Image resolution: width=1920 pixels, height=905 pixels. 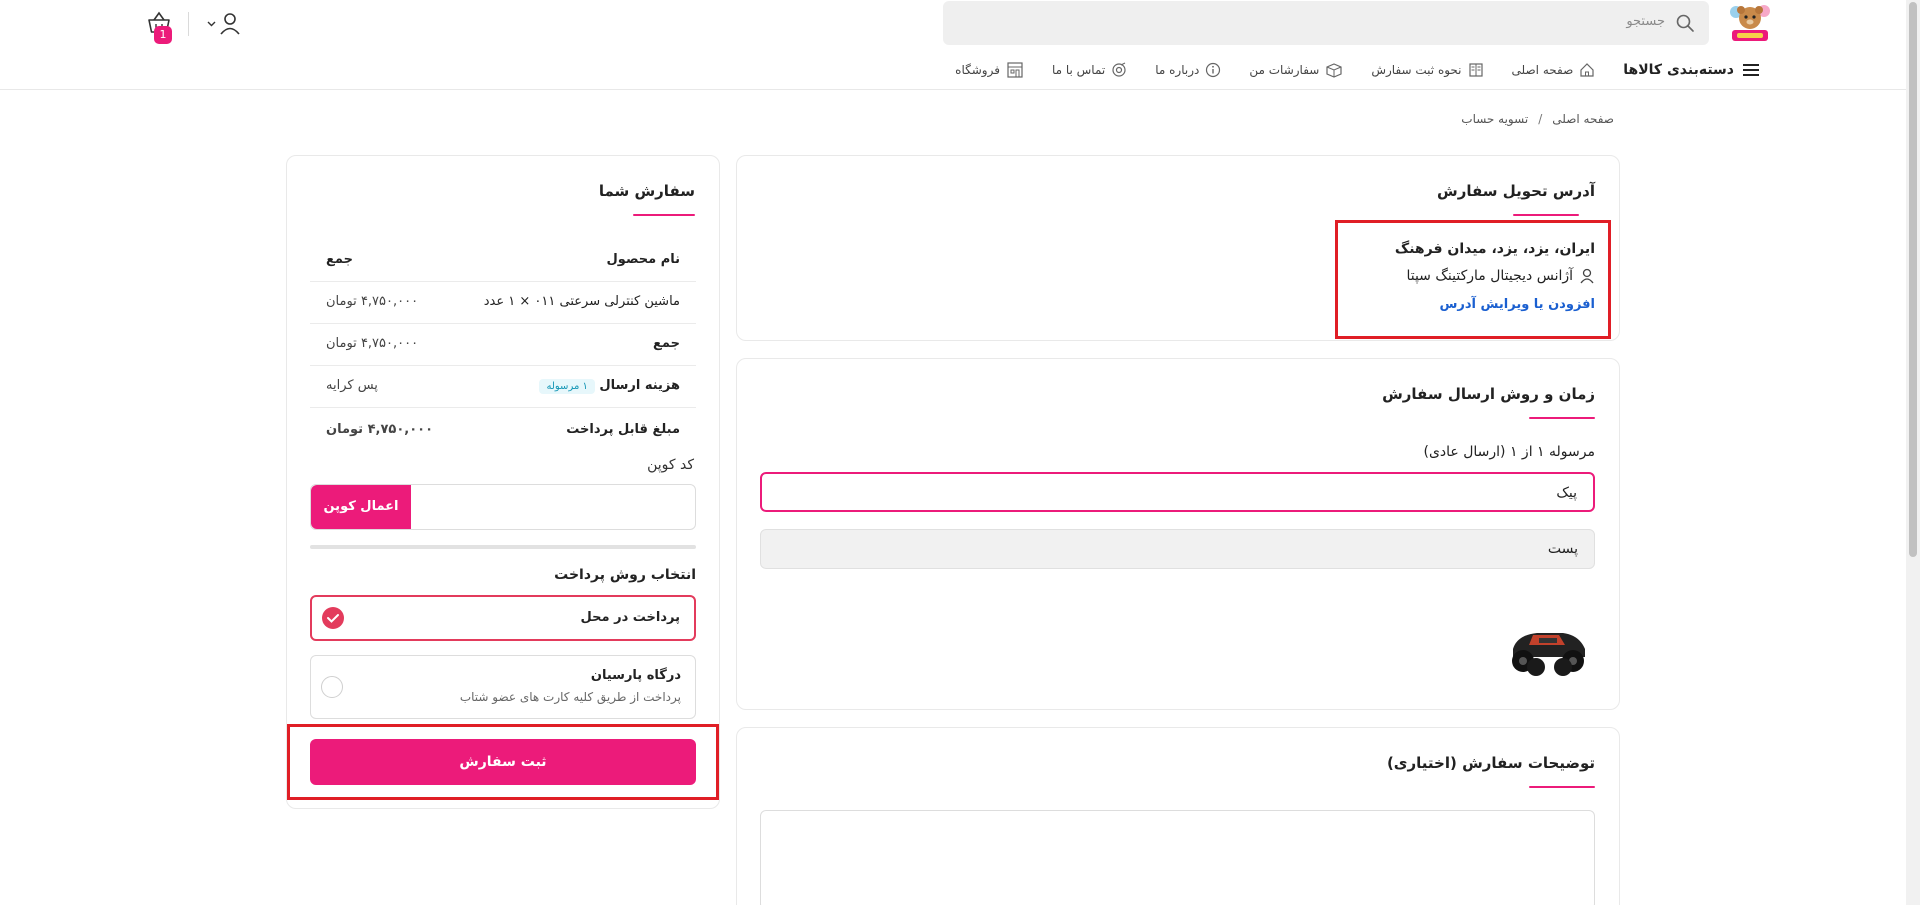 I want to click on store-icon, so click(x=1015, y=70).